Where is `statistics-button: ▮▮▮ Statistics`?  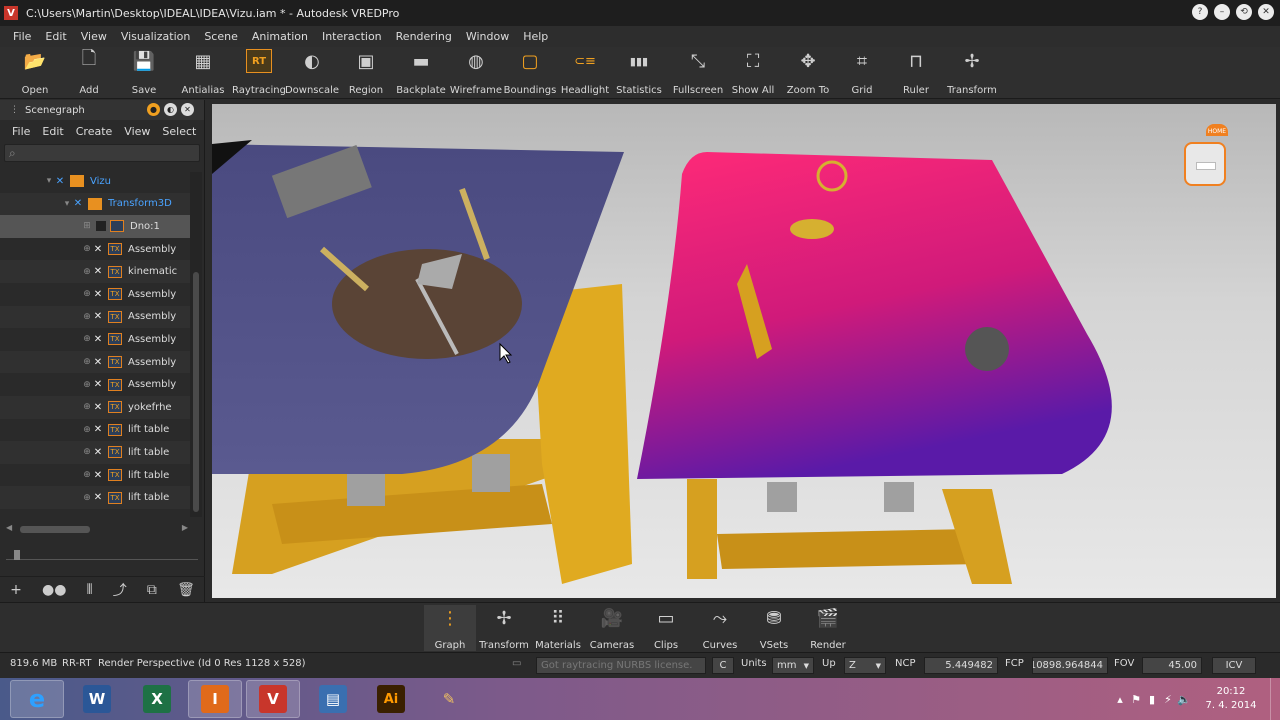
statistics-button: ▮▮▮ Statistics is located at coordinates (639, 73).